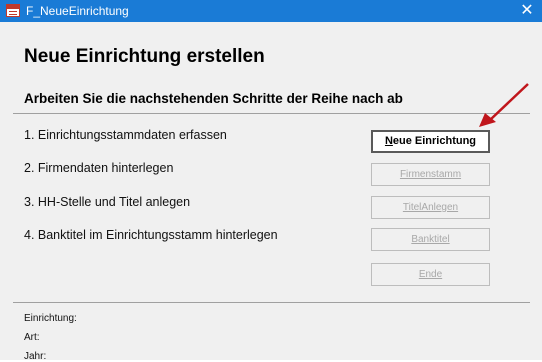 The image size is (542, 362). I want to click on titel-anlegen-button: TitelAnlegen, so click(430, 207).